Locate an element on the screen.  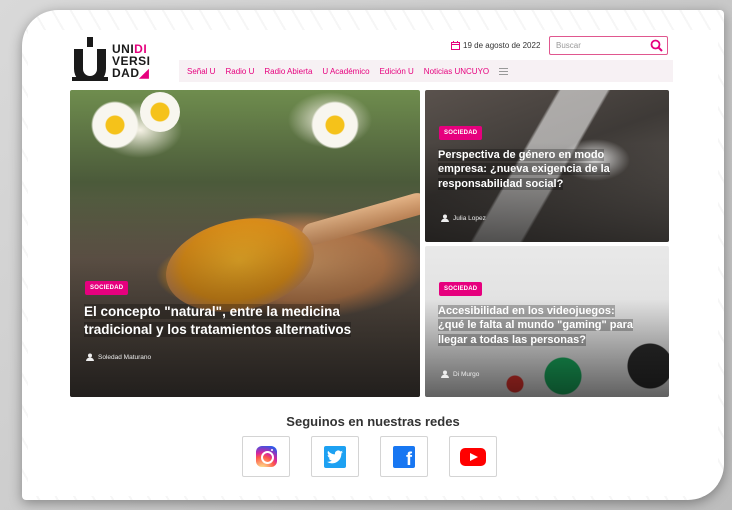
facebook-icon: f is located at coordinates (404, 456).